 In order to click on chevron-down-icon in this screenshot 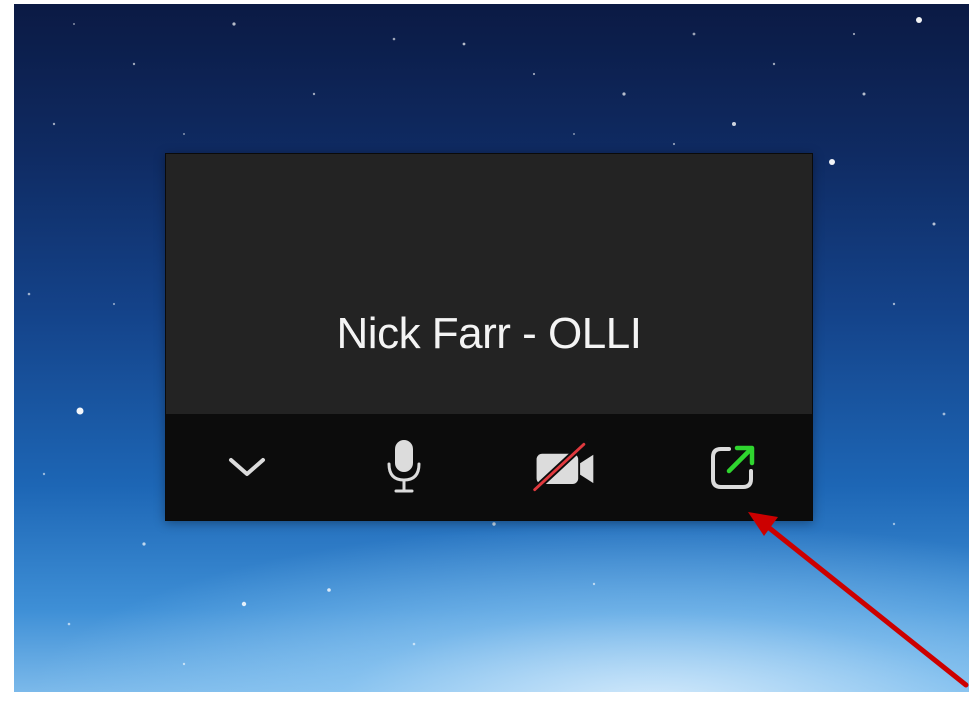, I will do `click(247, 467)`.